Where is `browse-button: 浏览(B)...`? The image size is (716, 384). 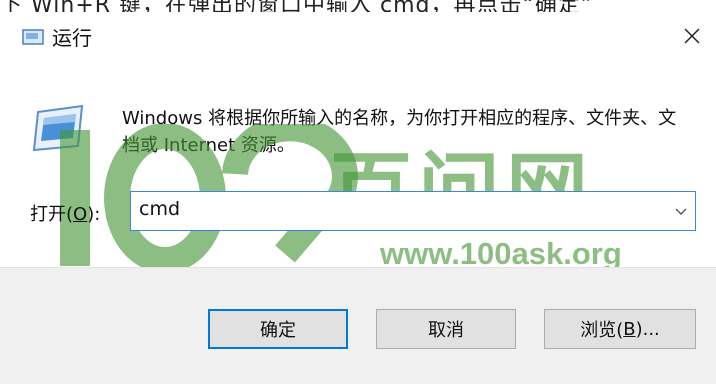 browse-button: 浏览(B)... is located at coordinates (620, 329).